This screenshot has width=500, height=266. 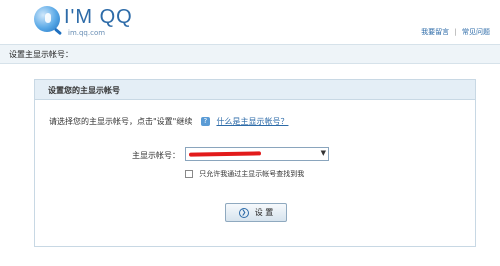 I want to click on section-title-bar: 设置主显示帐号：, so click(x=250, y=54).